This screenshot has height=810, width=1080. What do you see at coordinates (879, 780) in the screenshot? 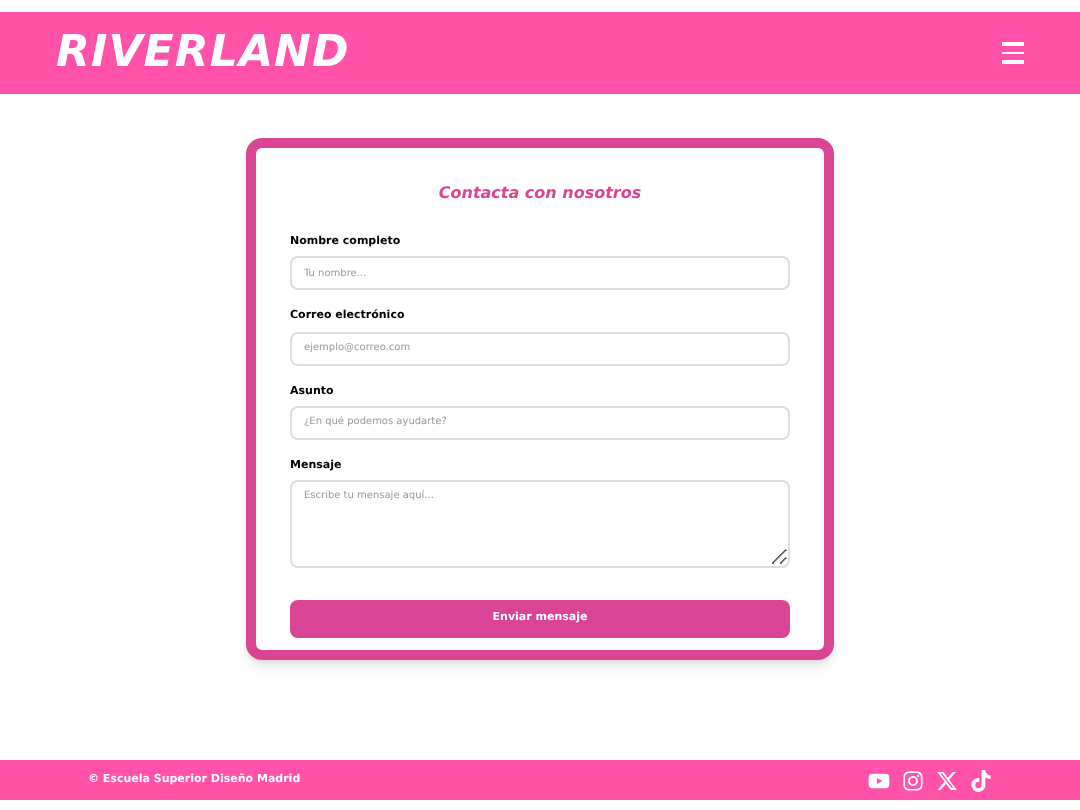
I see `video-play-icon` at bounding box center [879, 780].